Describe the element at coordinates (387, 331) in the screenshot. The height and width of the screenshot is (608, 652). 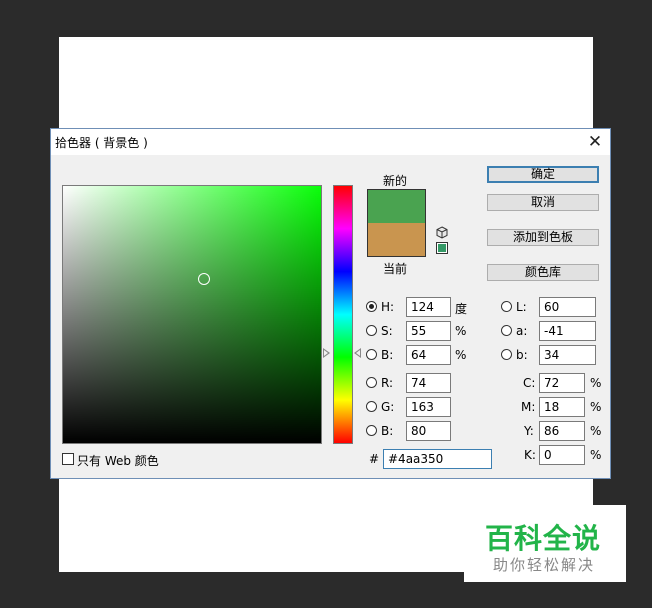
I see `saturation-label: S:` at that location.